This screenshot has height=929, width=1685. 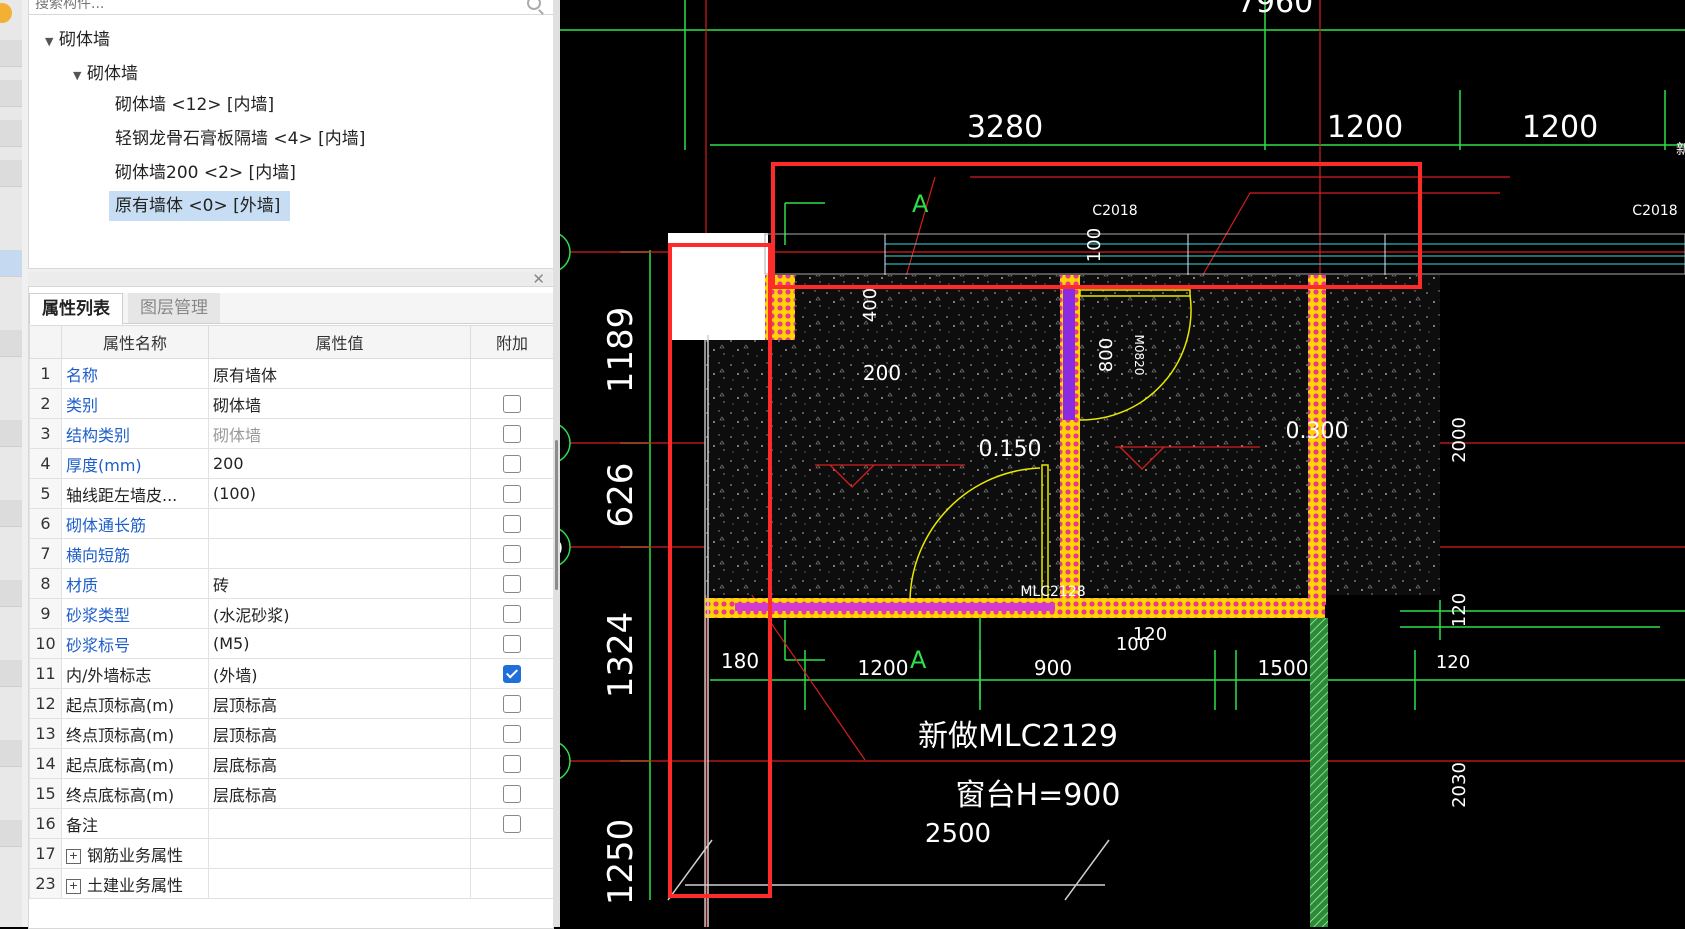 What do you see at coordinates (135, 823) in the screenshot?
I see `property-name: 备注` at bounding box center [135, 823].